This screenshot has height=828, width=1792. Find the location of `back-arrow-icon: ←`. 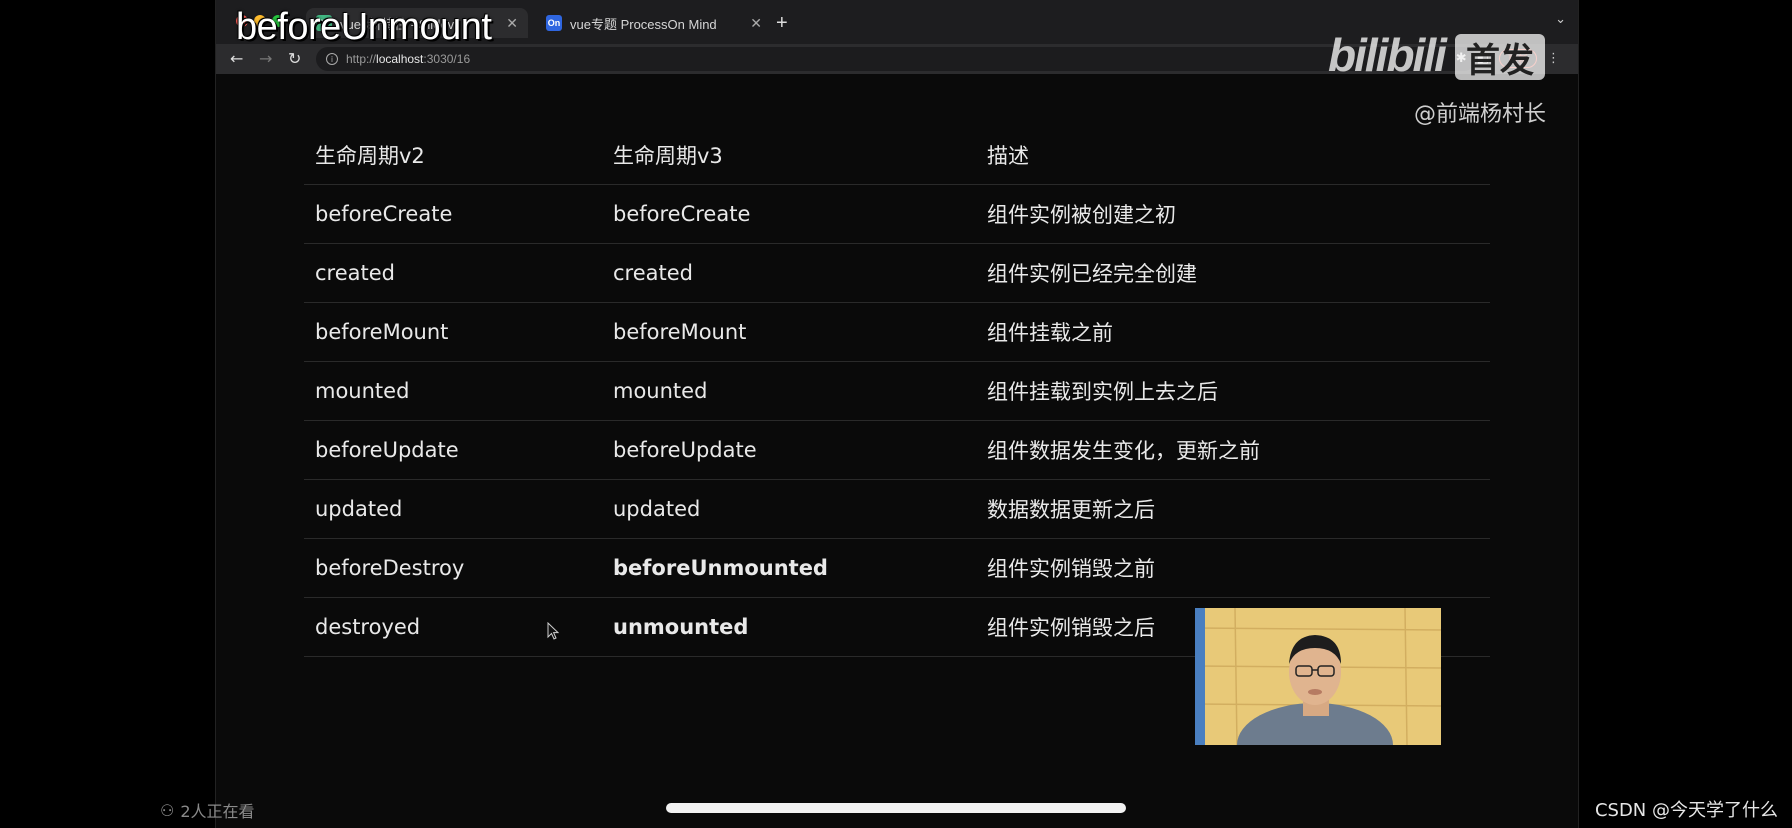

back-arrow-icon: ← is located at coordinates (236, 58).